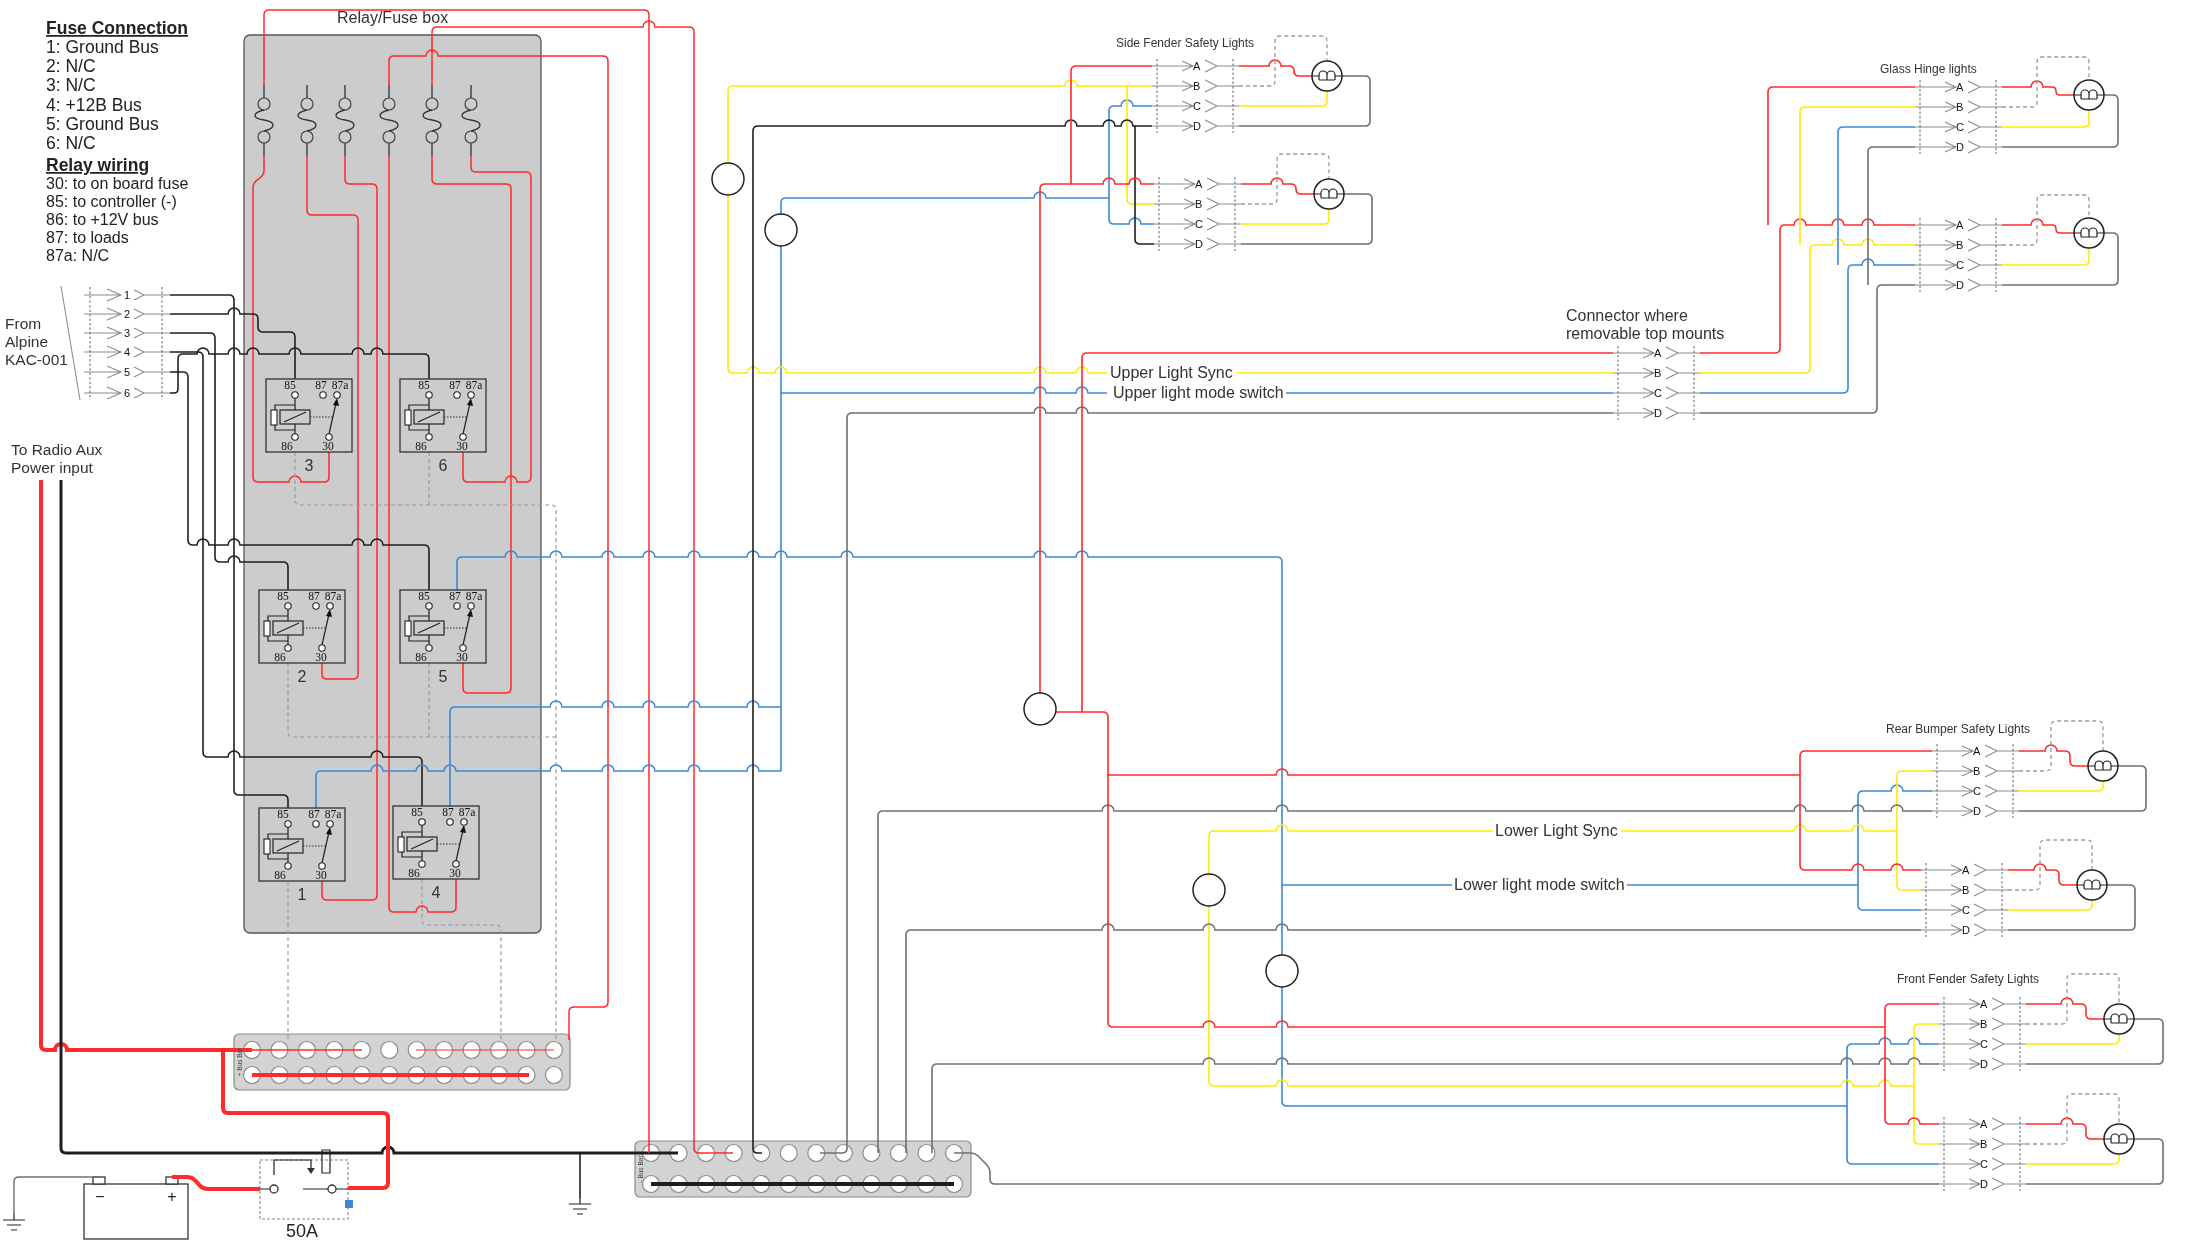 The height and width of the screenshot is (1247, 2209). What do you see at coordinates (1171, 372) in the screenshot?
I see `wire-label: Upper Light Sync` at bounding box center [1171, 372].